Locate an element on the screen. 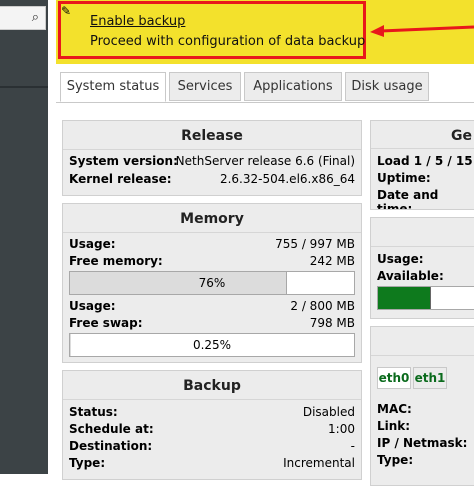 The width and height of the screenshot is (474, 486). row-key: Load 1 / 5 / 15 m is located at coordinates (425, 161).